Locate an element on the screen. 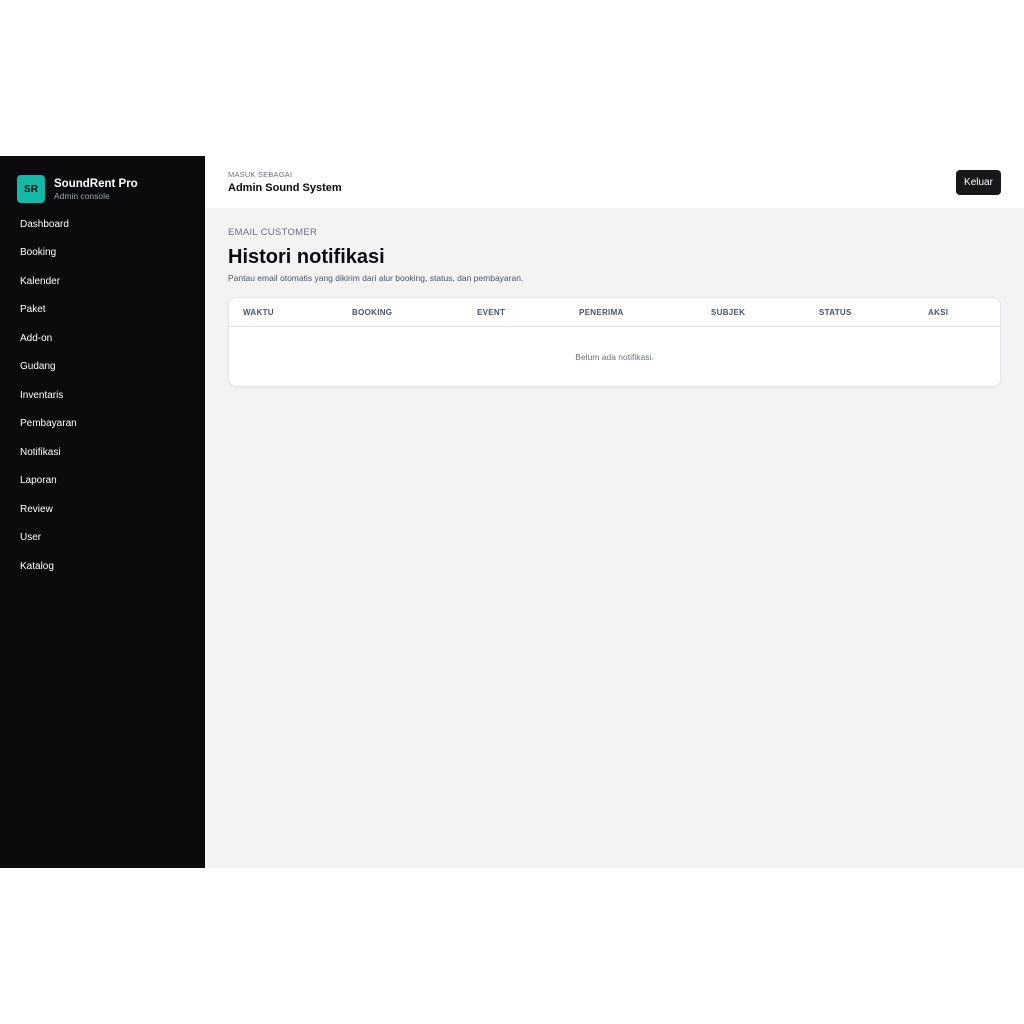 The image size is (1024, 1024). logout-button: Keluar is located at coordinates (978, 182).